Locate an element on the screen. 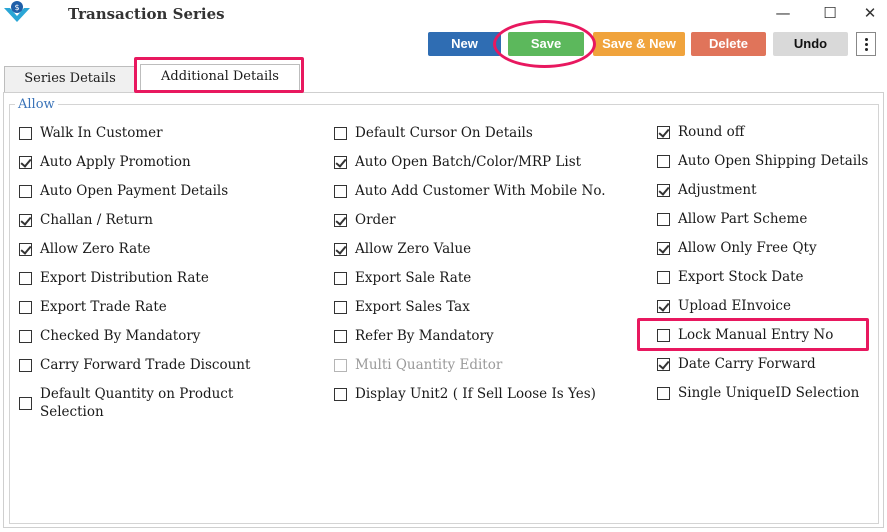 The width and height of the screenshot is (887, 532). title-bar: $ Transaction Series — ☐ ✕ is located at coordinates (443, 14).